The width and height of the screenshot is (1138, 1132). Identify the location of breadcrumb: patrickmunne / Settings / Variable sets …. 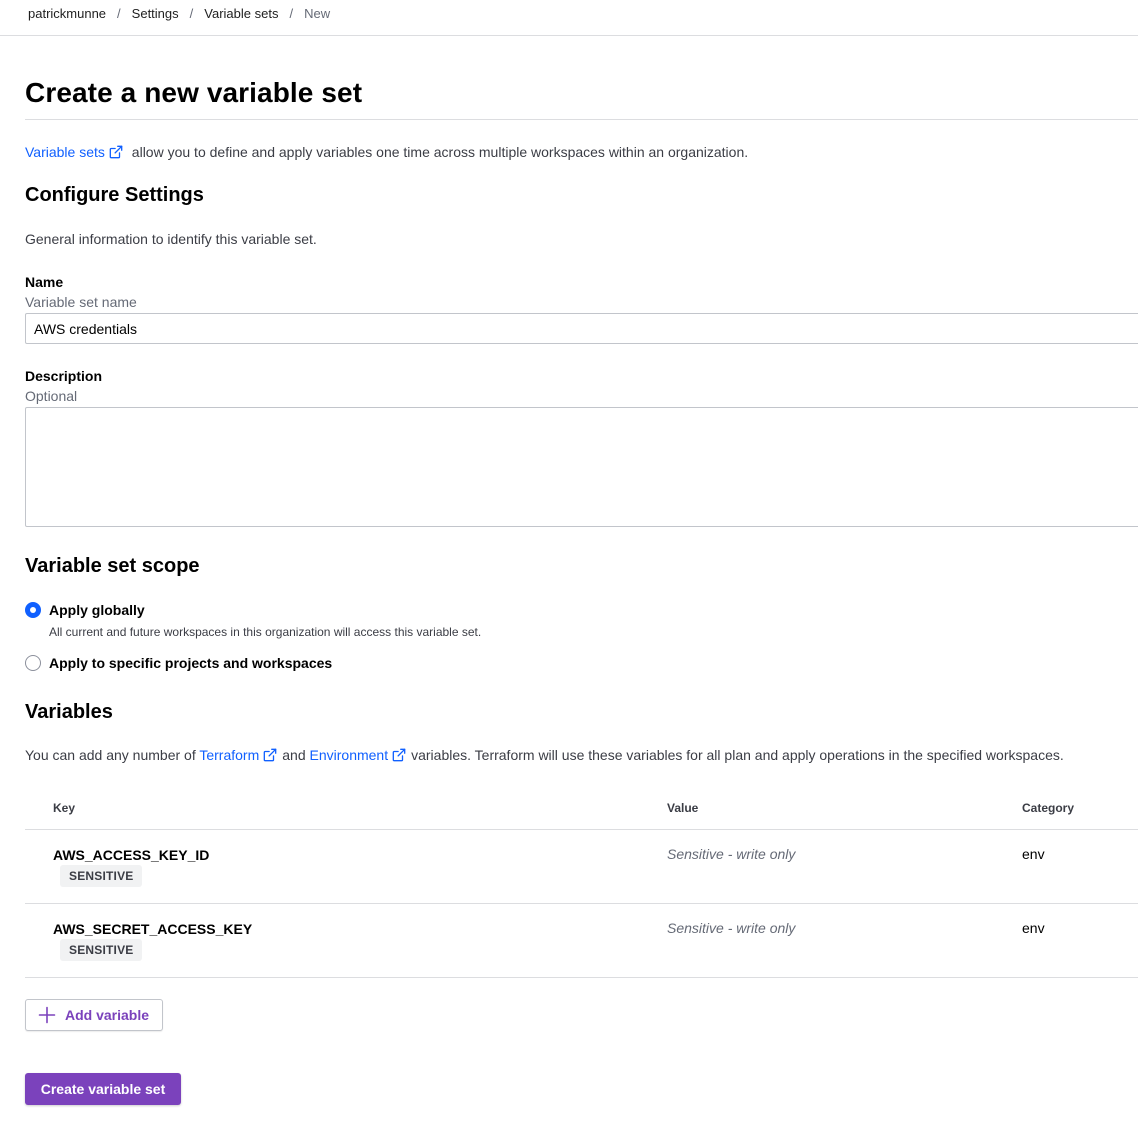
(179, 13).